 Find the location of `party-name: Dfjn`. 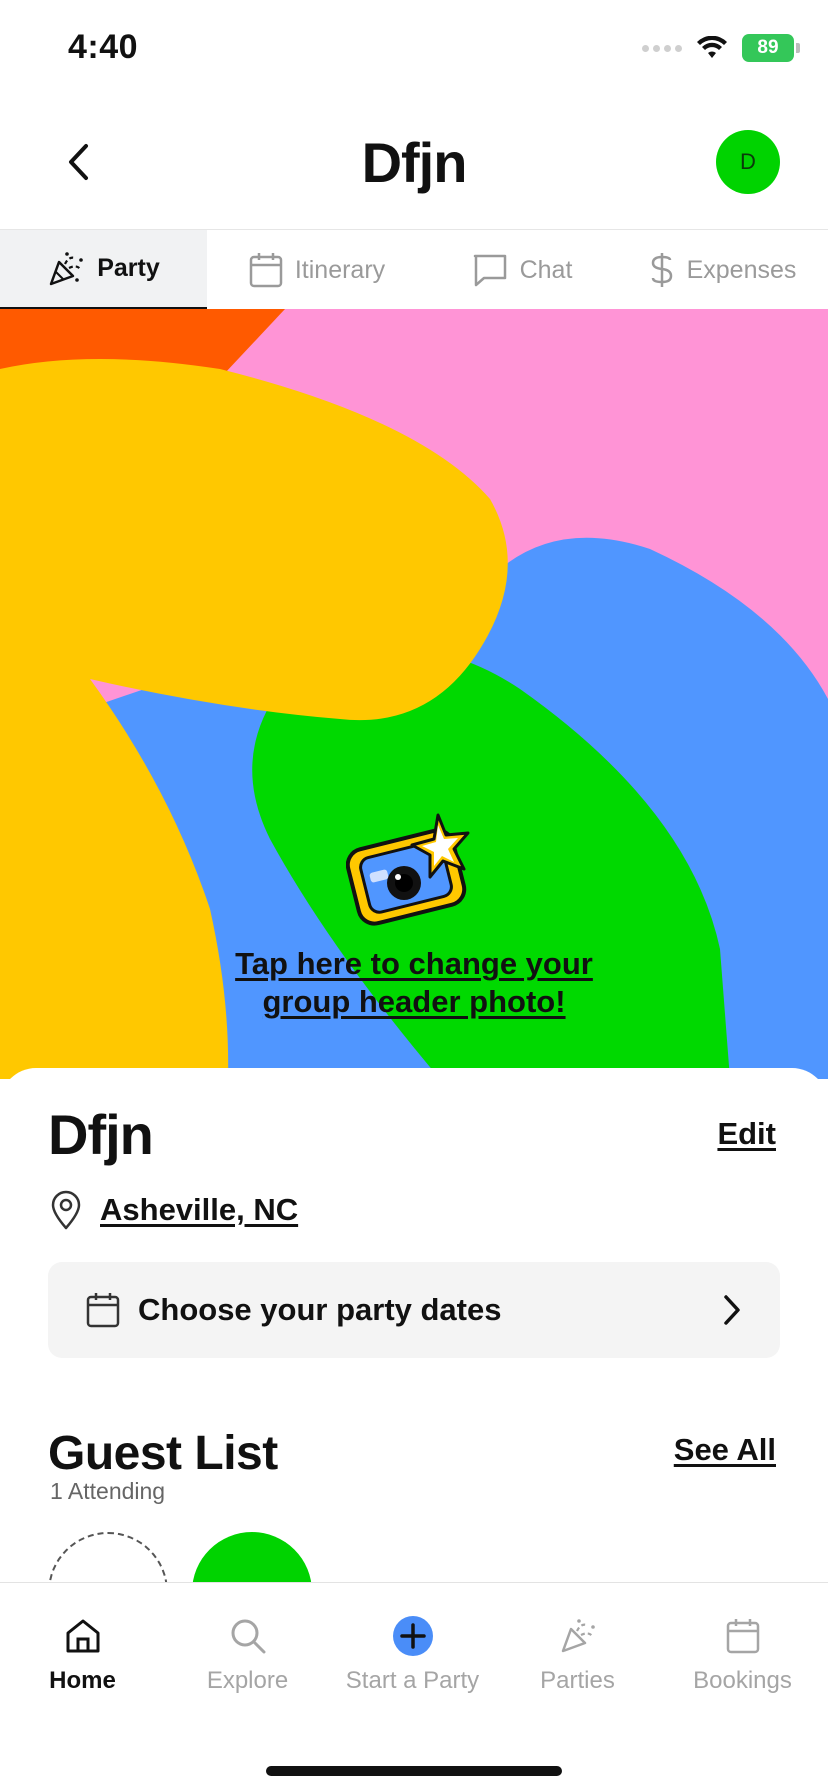

party-name: Dfjn is located at coordinates (101, 1134).